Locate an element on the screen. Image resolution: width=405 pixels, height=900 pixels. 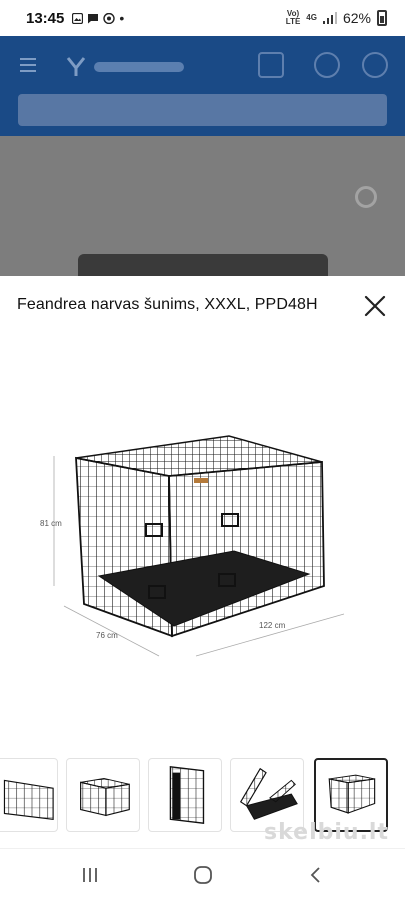
battery-icon is located at coordinates (382, 18).